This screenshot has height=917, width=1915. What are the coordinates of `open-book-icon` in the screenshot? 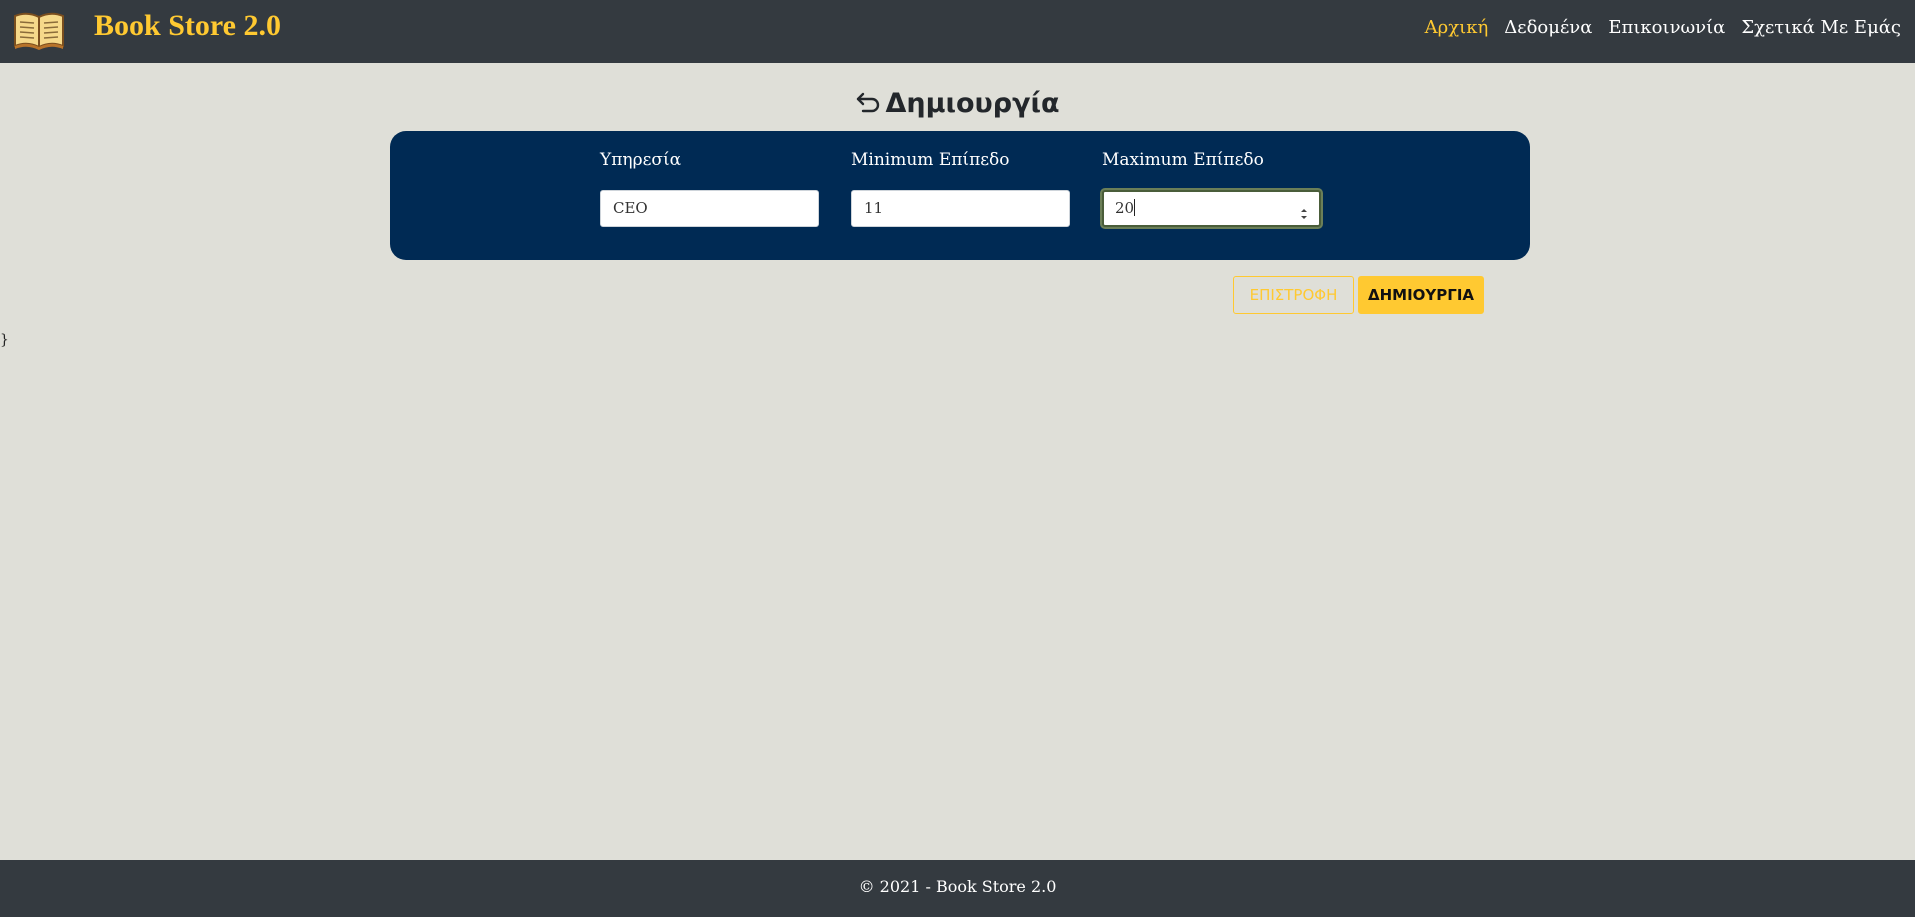 It's located at (39, 29).